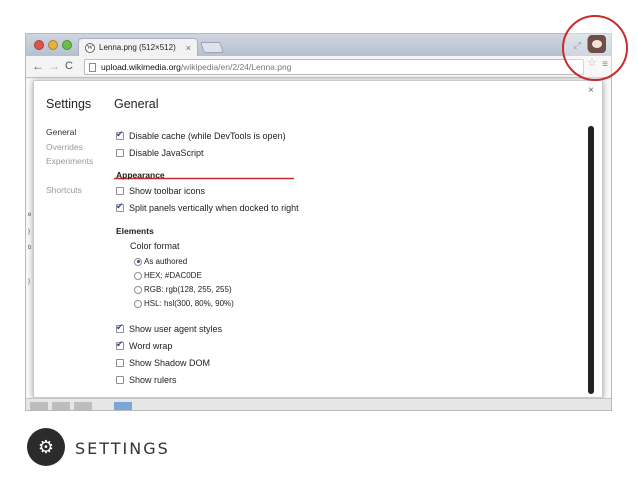 Image resolution: width=638 pixels, height=479 pixels. I want to click on color-format-rgb: RGB: rgb(128, 255, 255), so click(183, 289).